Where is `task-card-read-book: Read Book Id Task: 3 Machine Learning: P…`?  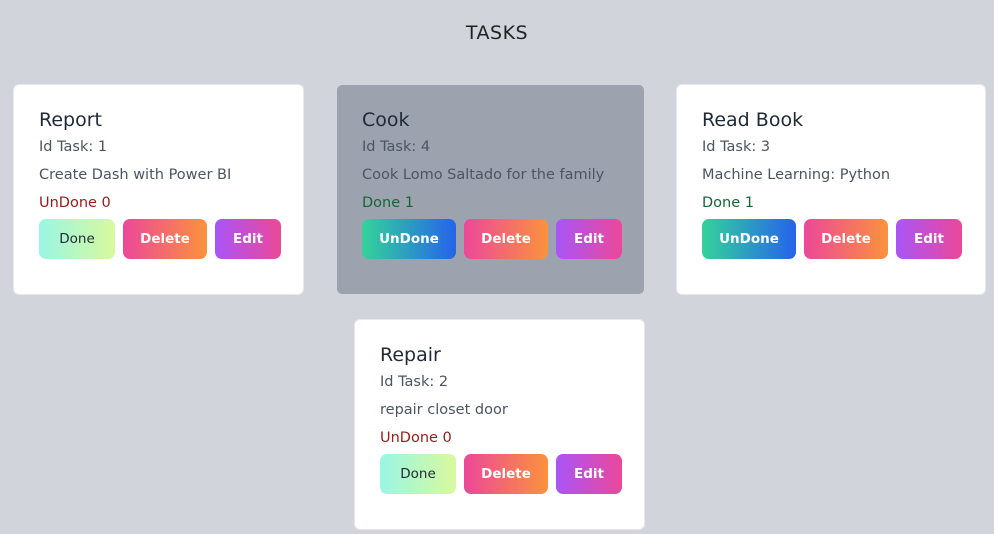 task-card-read-book: Read Book Id Task: 3 Machine Learning: P… is located at coordinates (831, 189).